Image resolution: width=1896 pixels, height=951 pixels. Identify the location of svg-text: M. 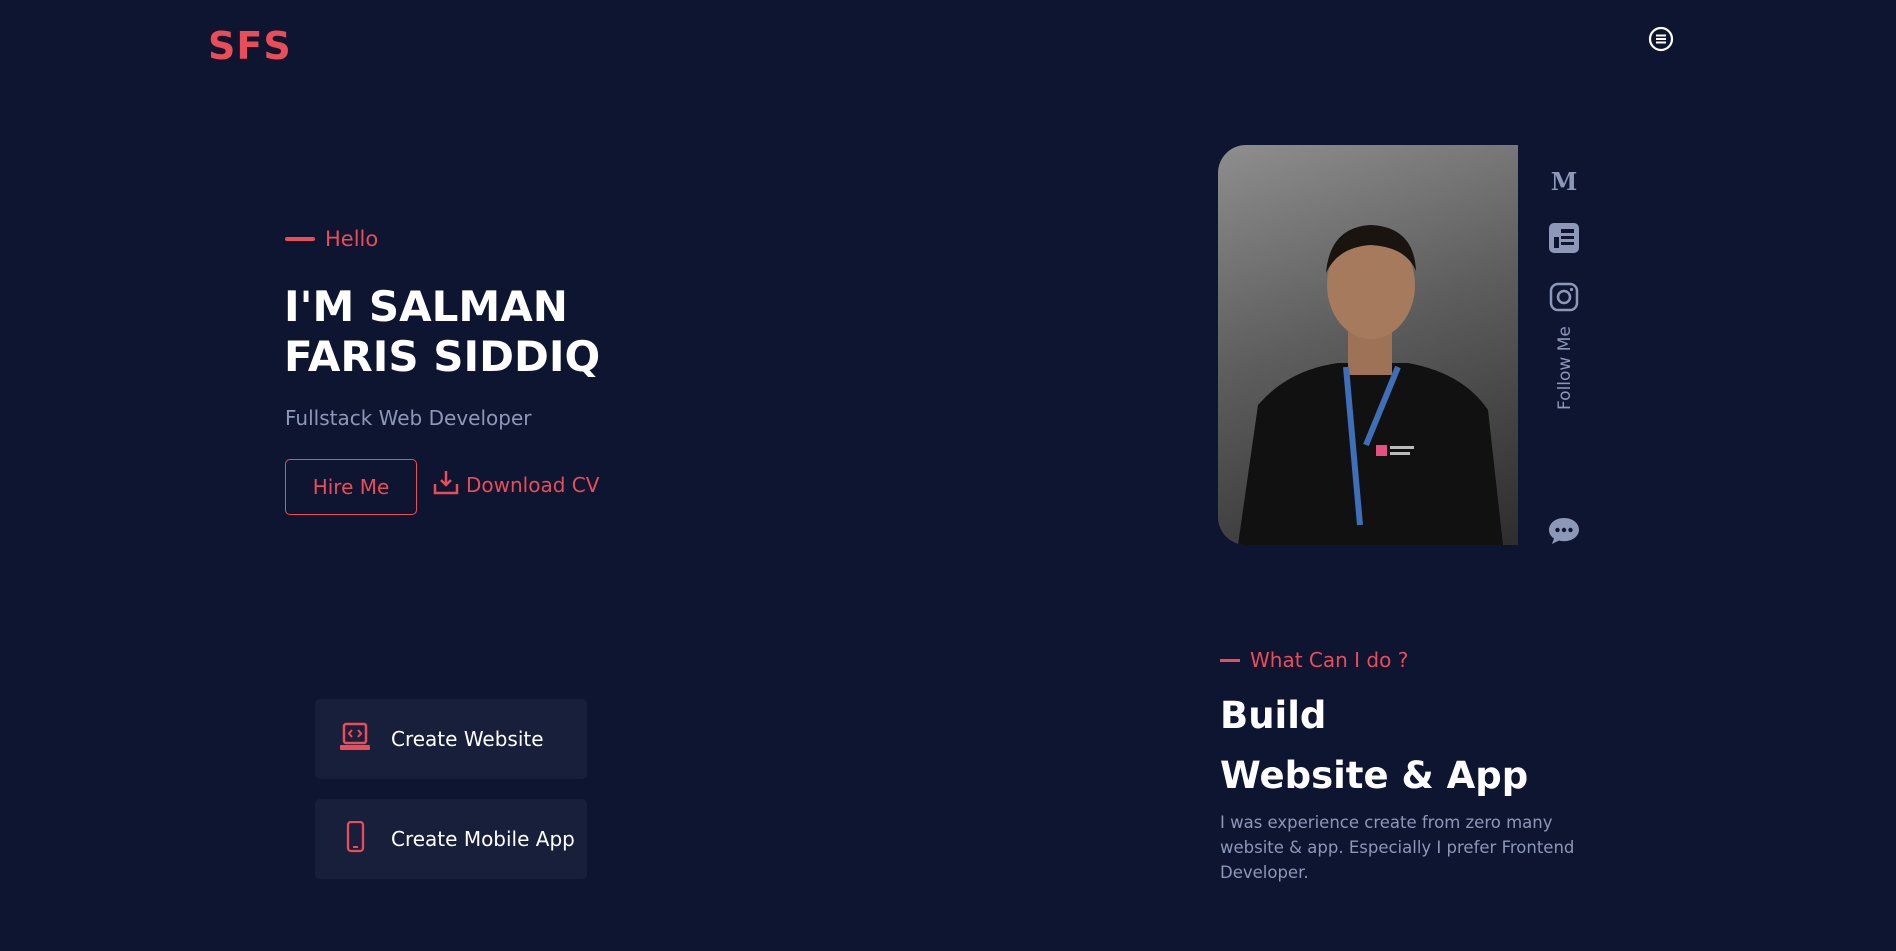
(1564, 181).